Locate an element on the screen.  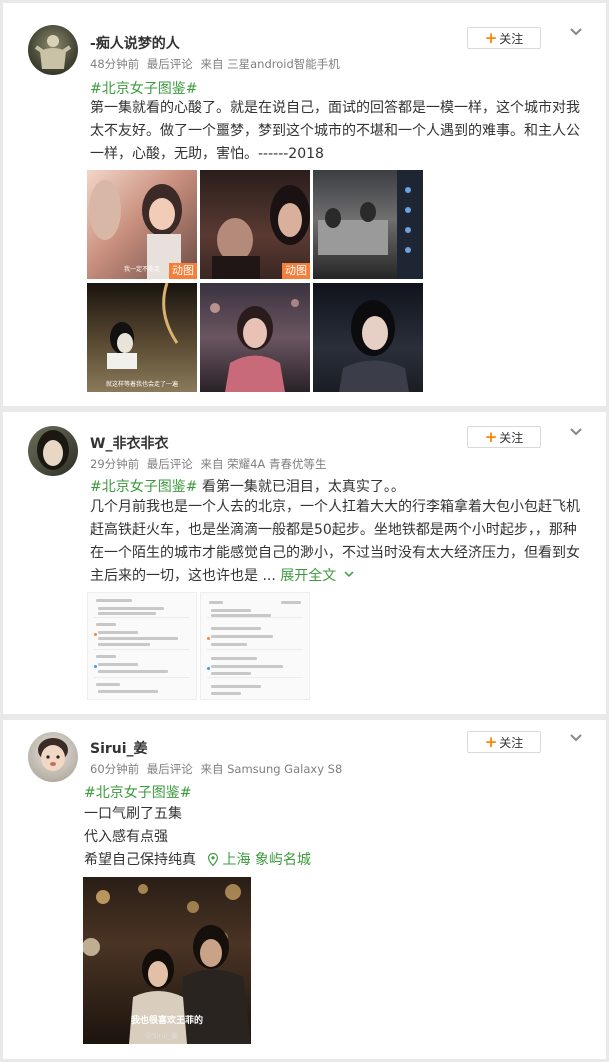
username: -痴人说梦的人 is located at coordinates (135, 43).